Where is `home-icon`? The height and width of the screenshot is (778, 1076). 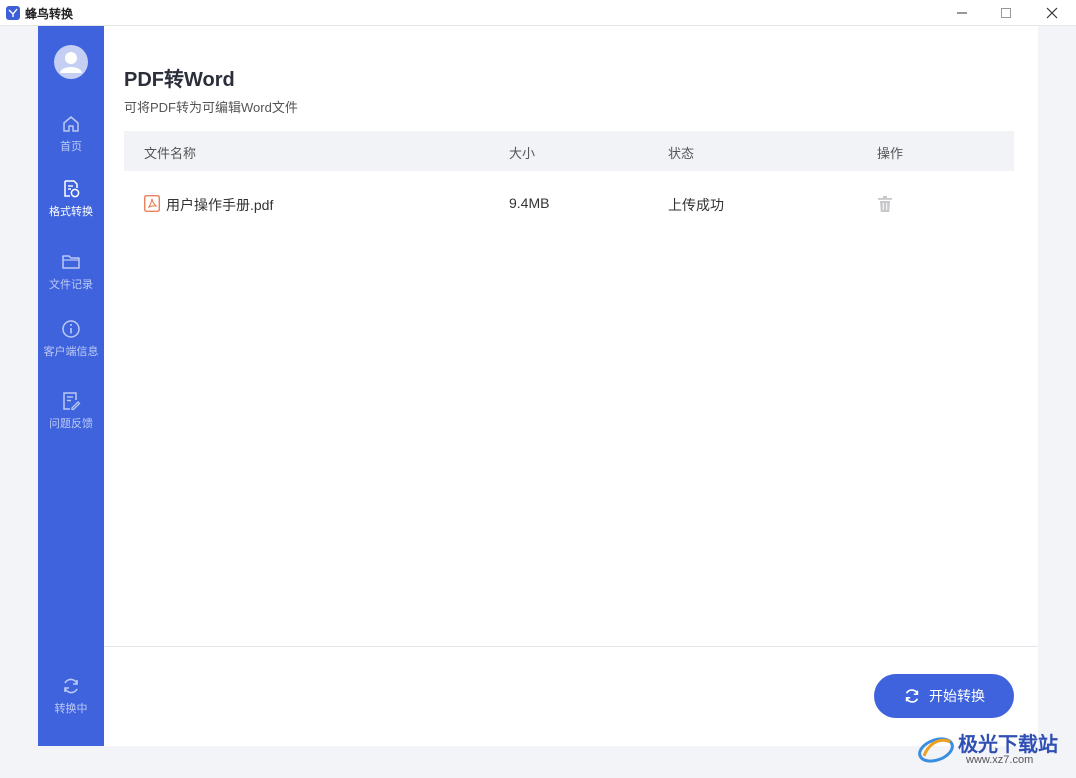
home-icon is located at coordinates (71, 124).